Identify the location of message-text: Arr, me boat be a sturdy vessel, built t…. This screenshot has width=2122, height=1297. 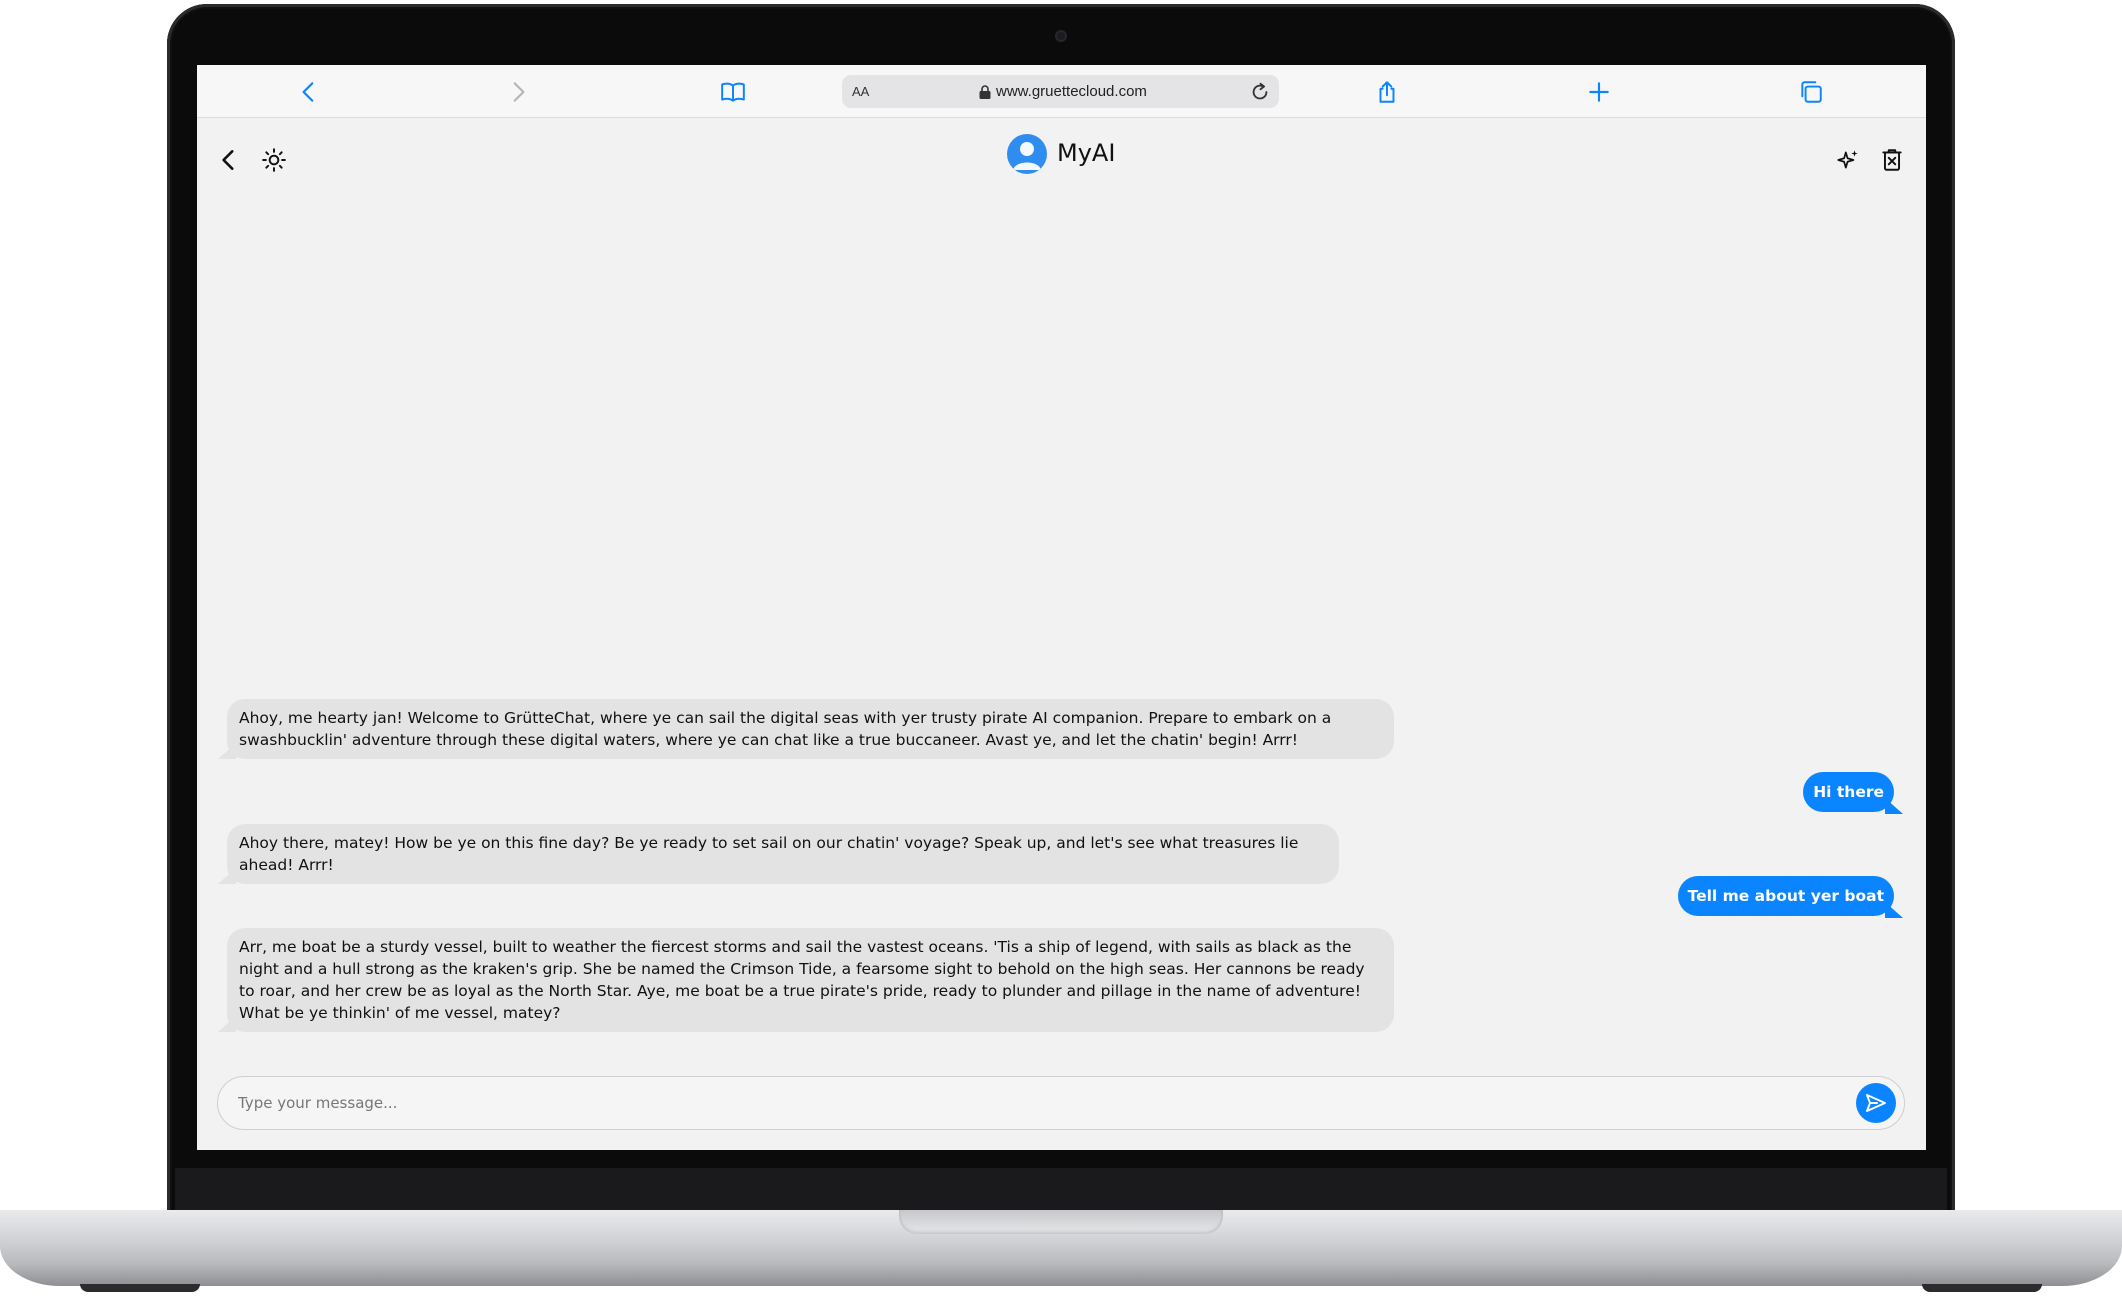
(802, 980).